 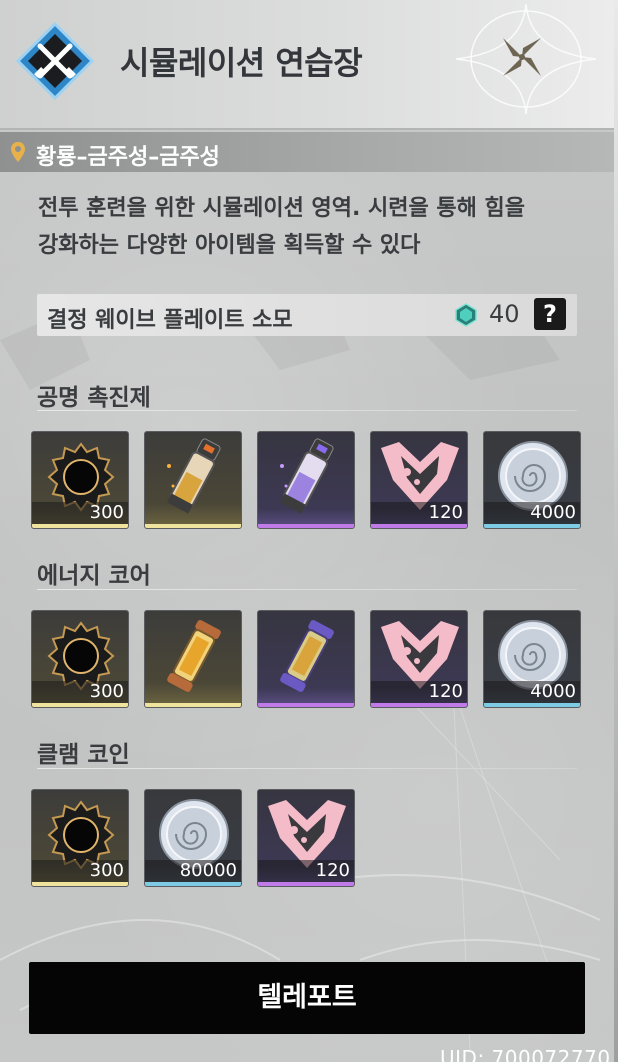 I want to click on header: 시뮬레이션 연습장, so click(x=307, y=65).